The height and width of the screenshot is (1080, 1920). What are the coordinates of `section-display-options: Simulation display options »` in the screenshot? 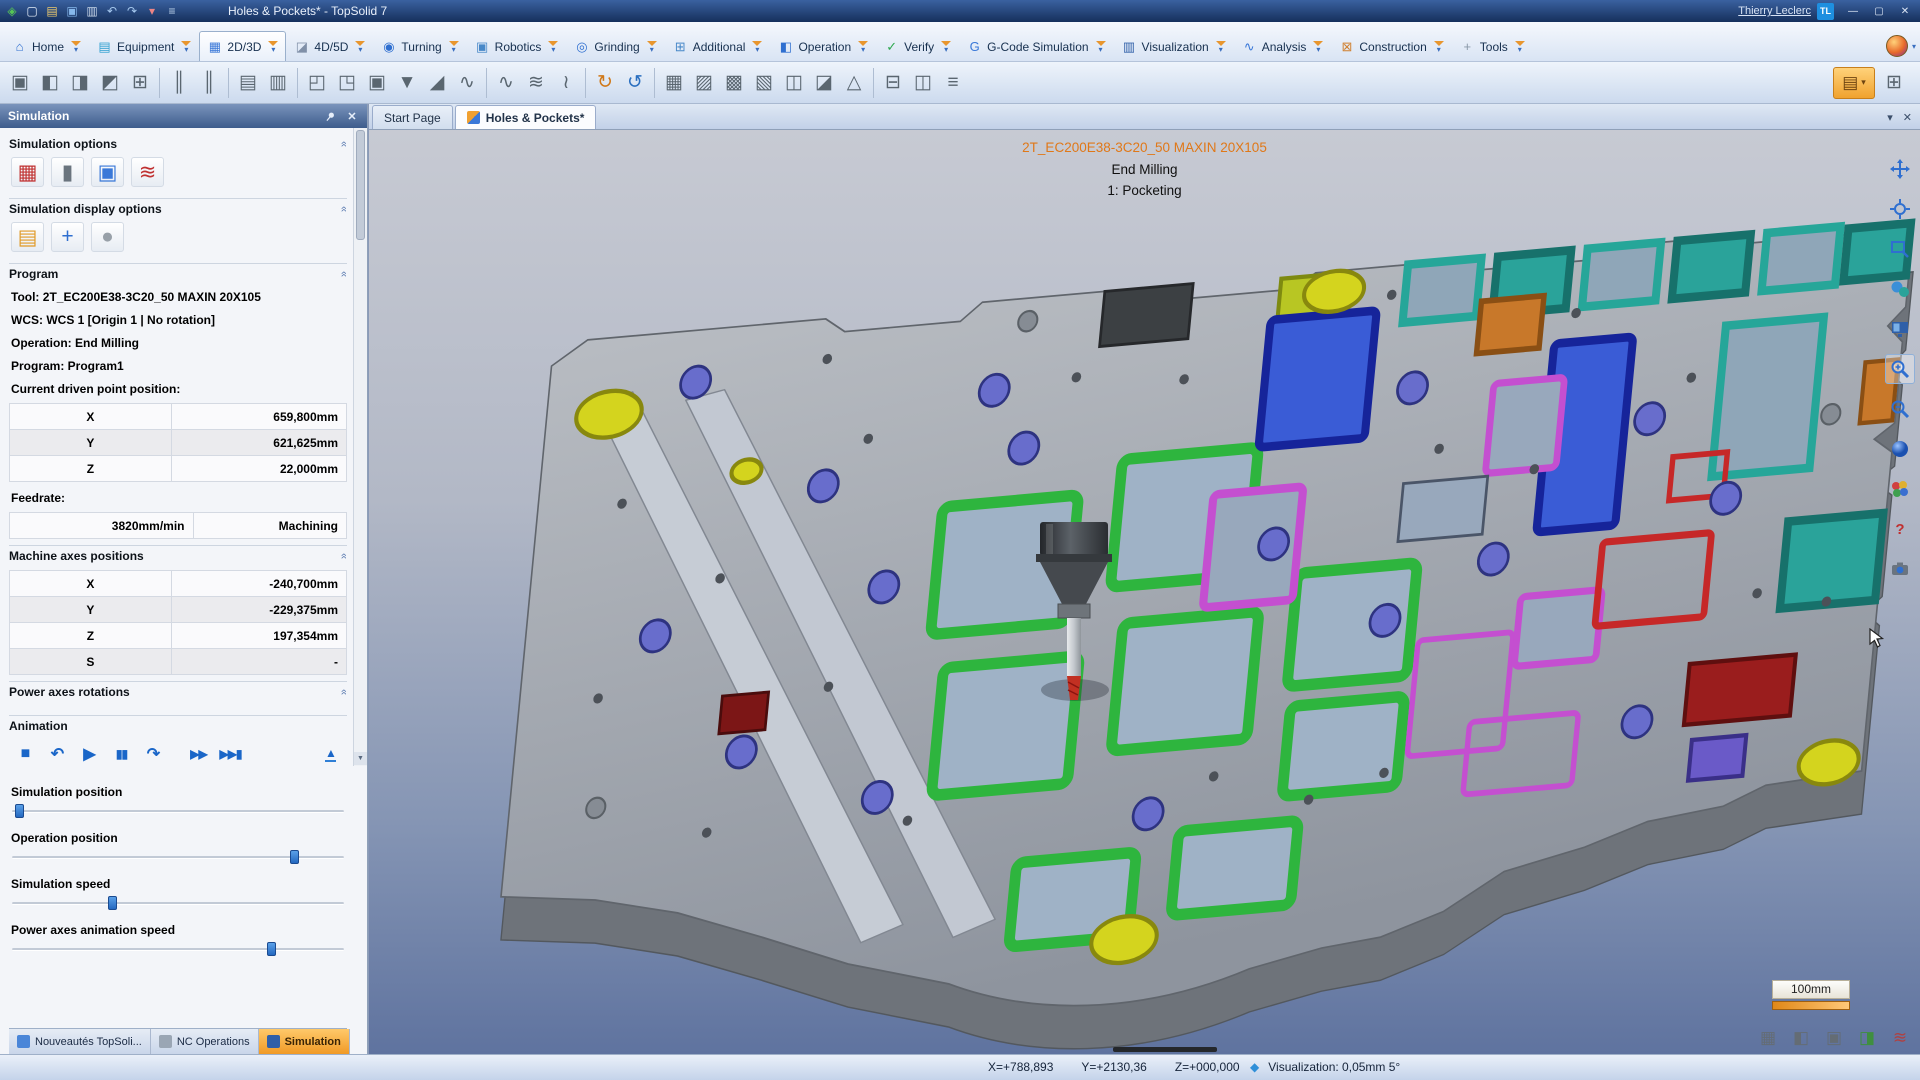 It's located at (179, 207).